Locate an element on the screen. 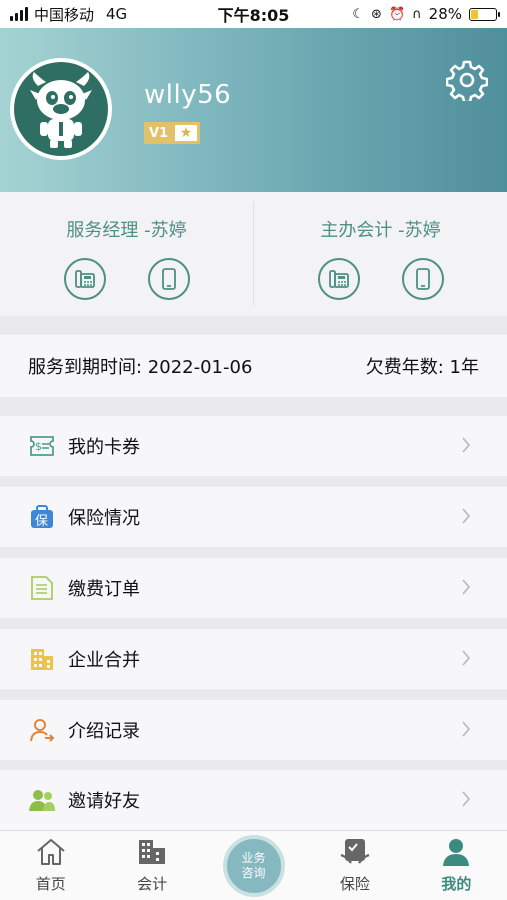 The height and width of the screenshot is (900, 507). coupon-icon: $ is located at coordinates (42, 446).